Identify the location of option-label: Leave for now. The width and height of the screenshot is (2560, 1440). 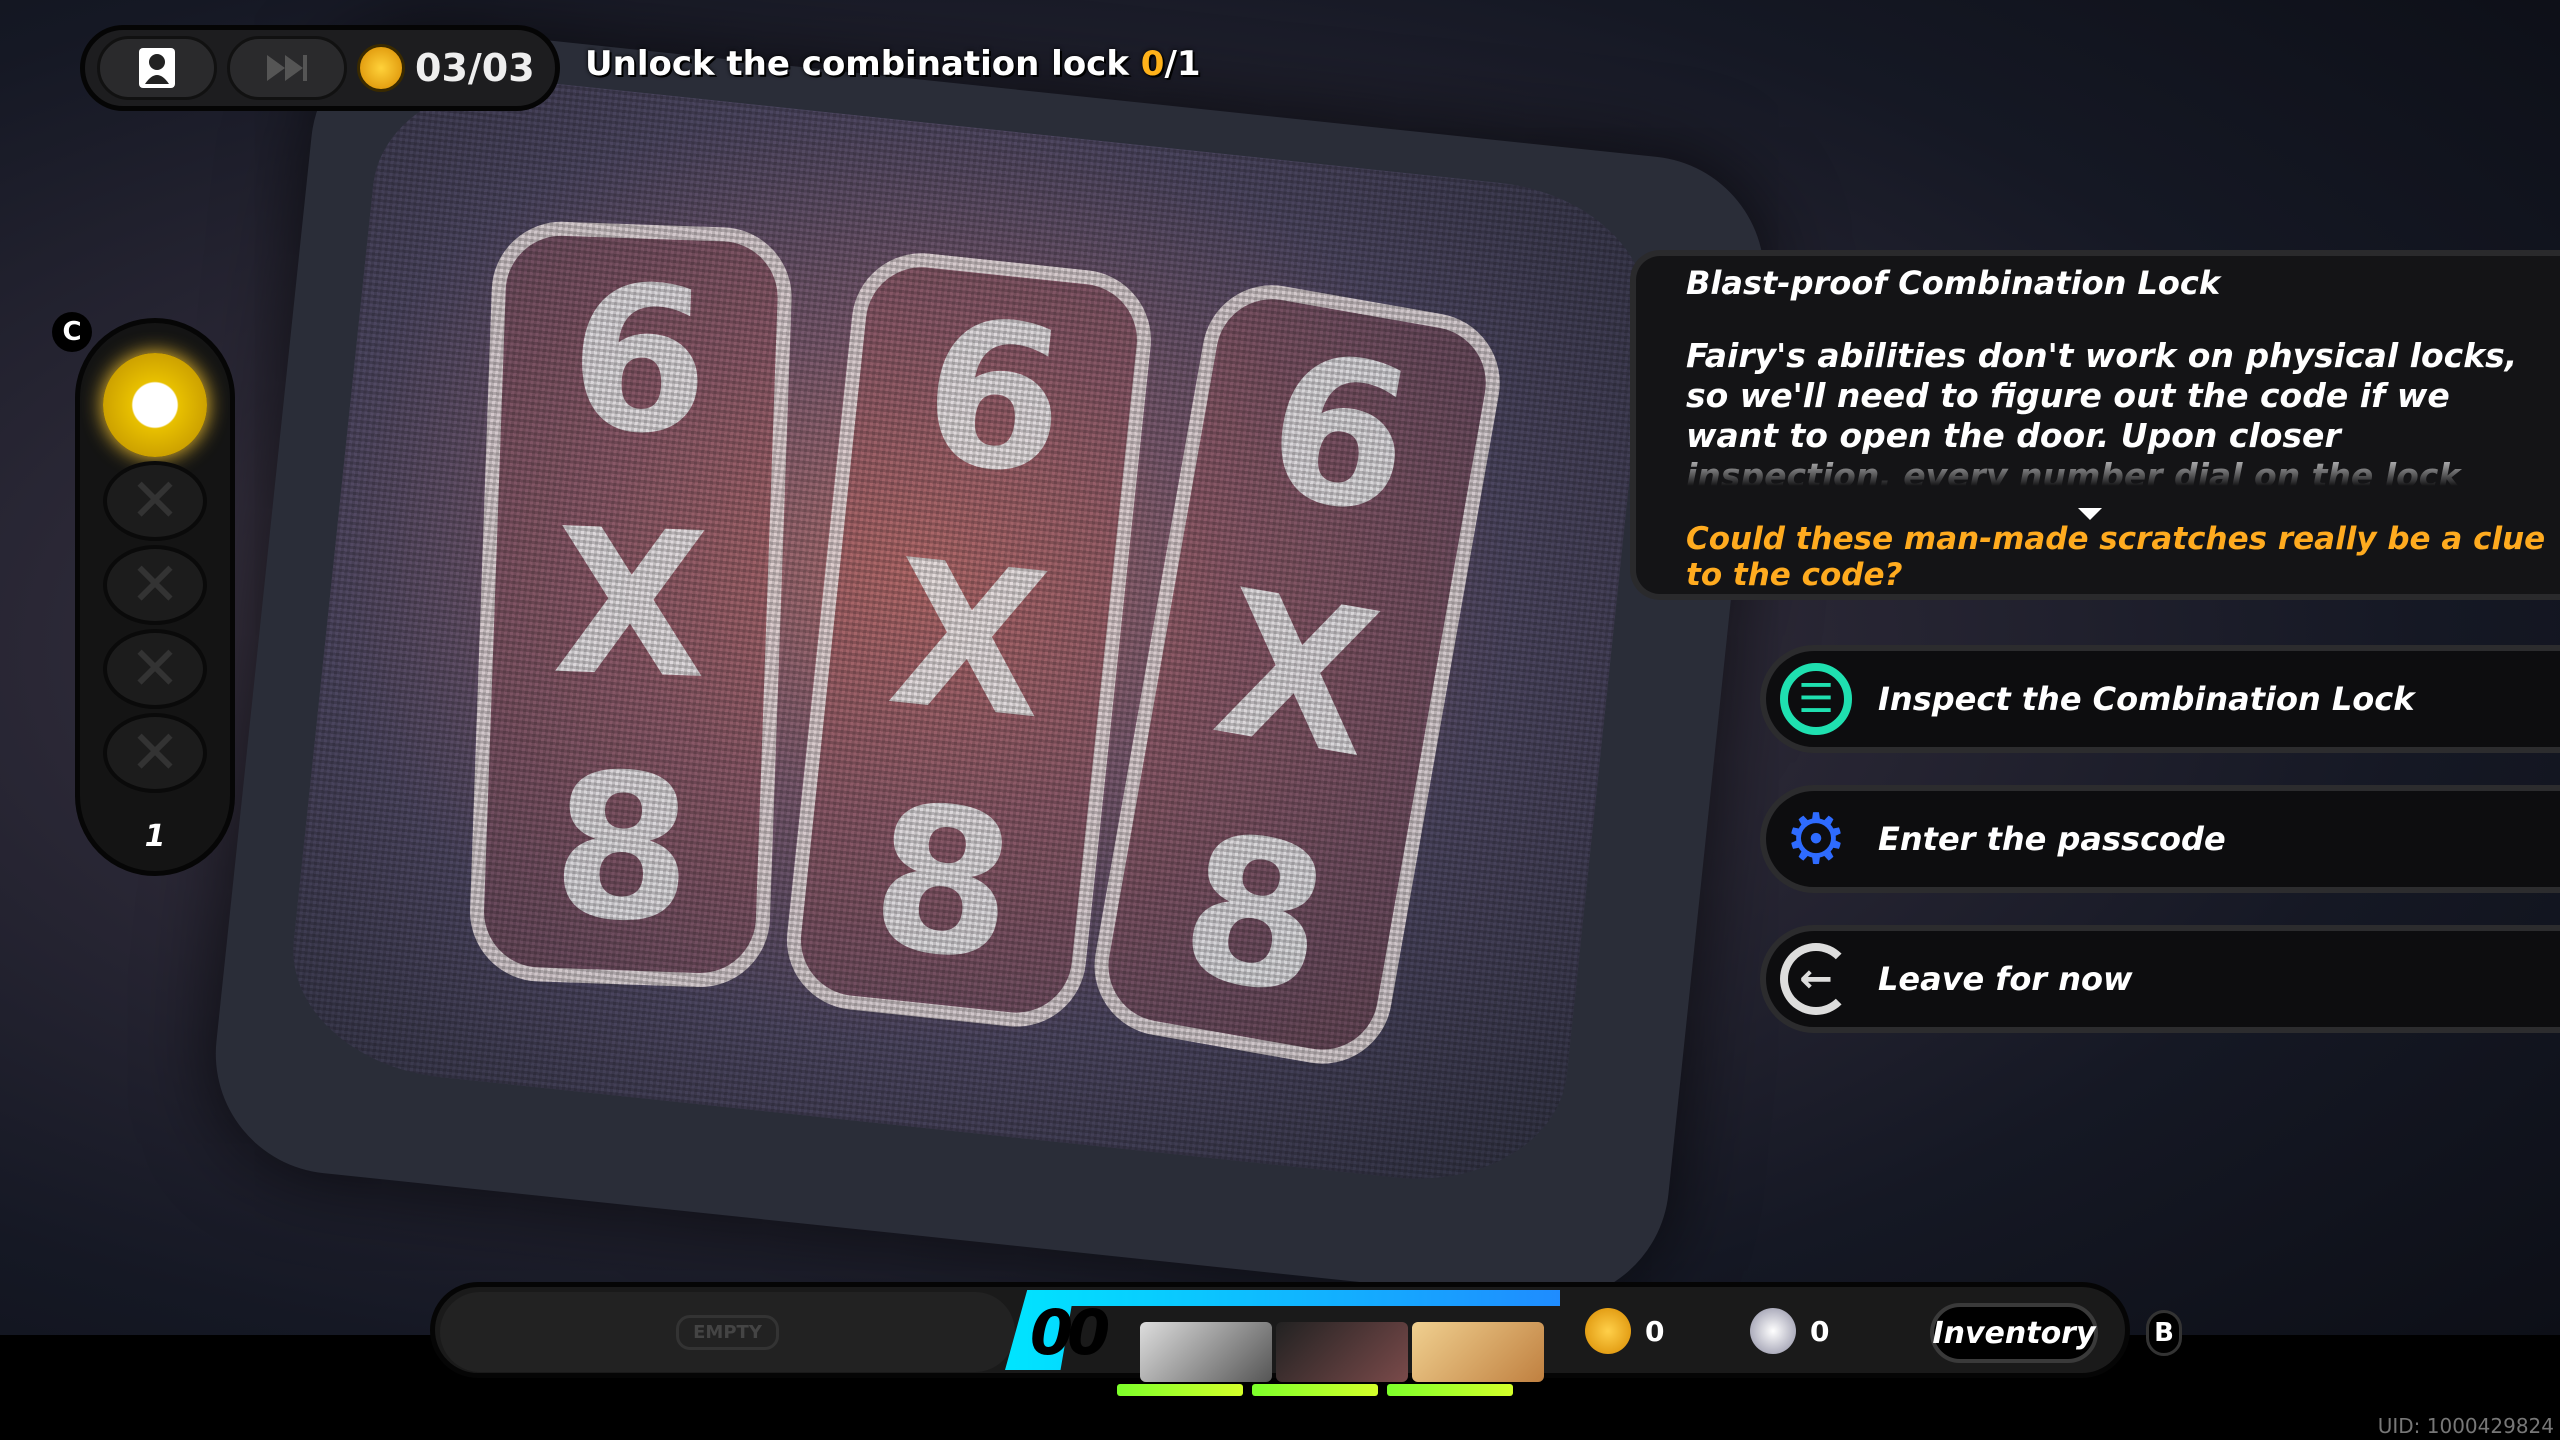
(2005, 979).